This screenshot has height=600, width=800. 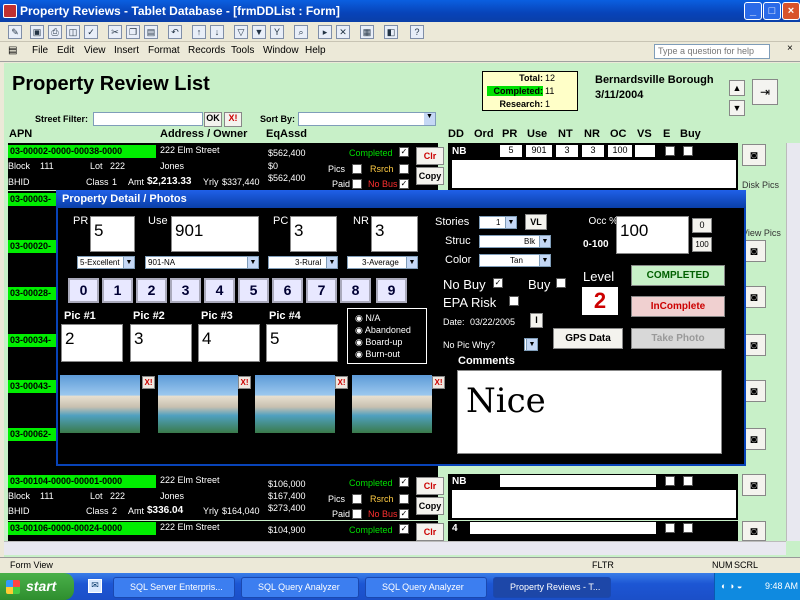 What do you see at coordinates (206, 50) in the screenshot?
I see `menu-records: Records` at bounding box center [206, 50].